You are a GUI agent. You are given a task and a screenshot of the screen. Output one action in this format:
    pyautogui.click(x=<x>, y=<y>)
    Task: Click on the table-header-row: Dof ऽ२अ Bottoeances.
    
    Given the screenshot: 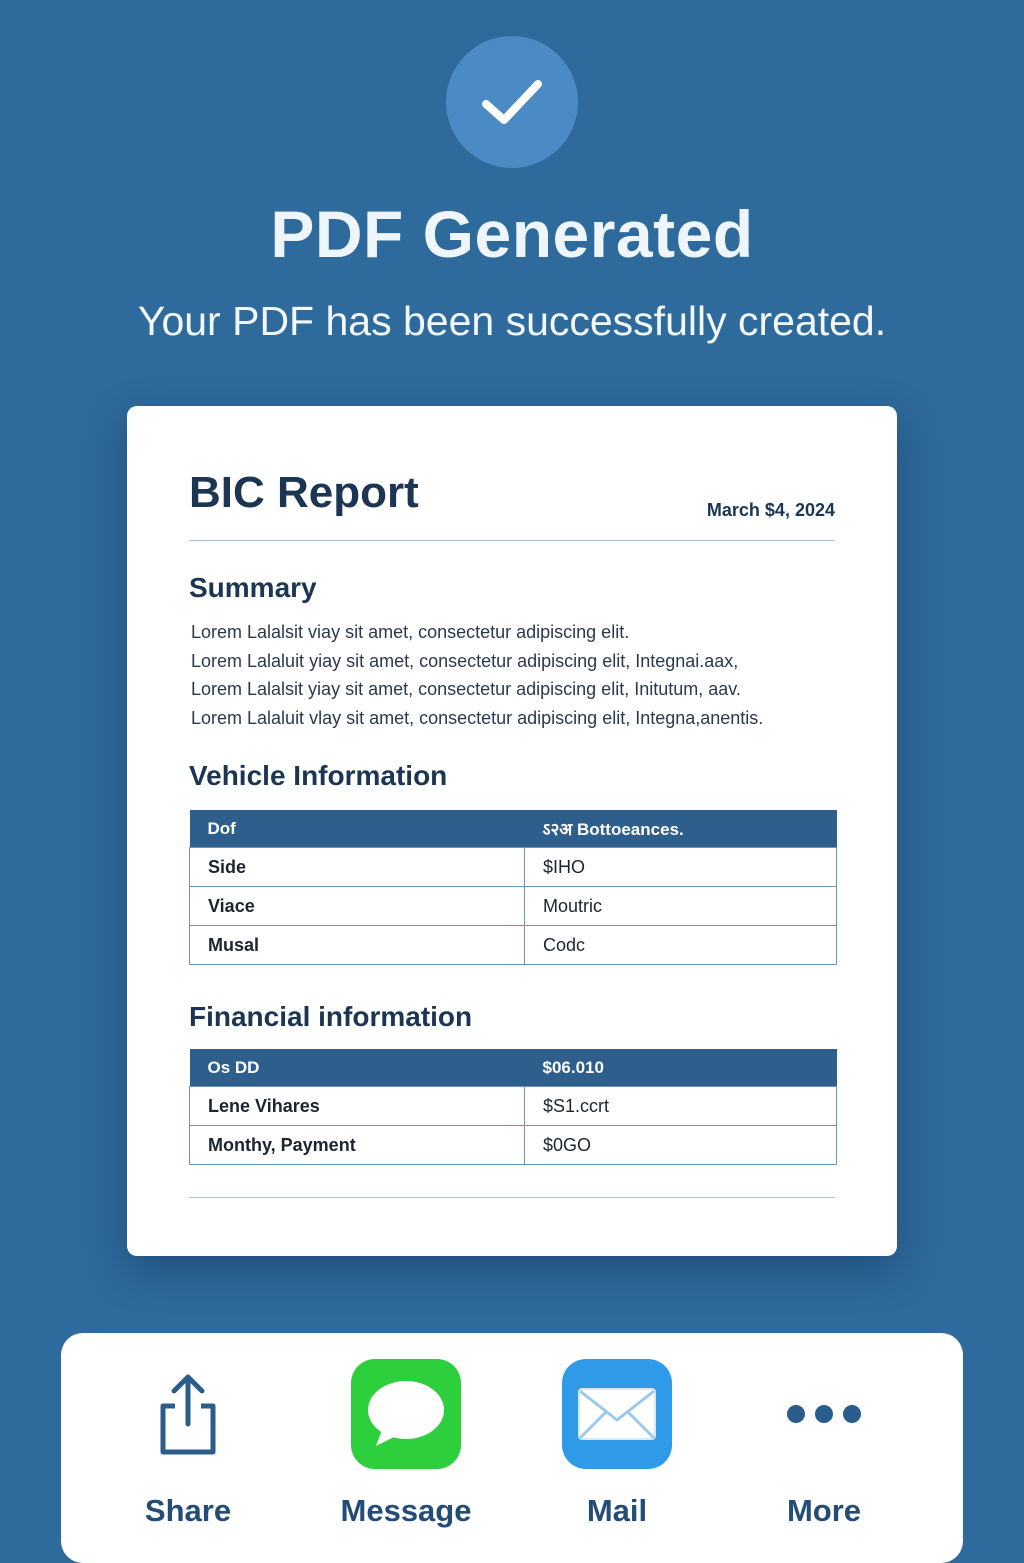 What is the action you would take?
    pyautogui.click(x=513, y=829)
    